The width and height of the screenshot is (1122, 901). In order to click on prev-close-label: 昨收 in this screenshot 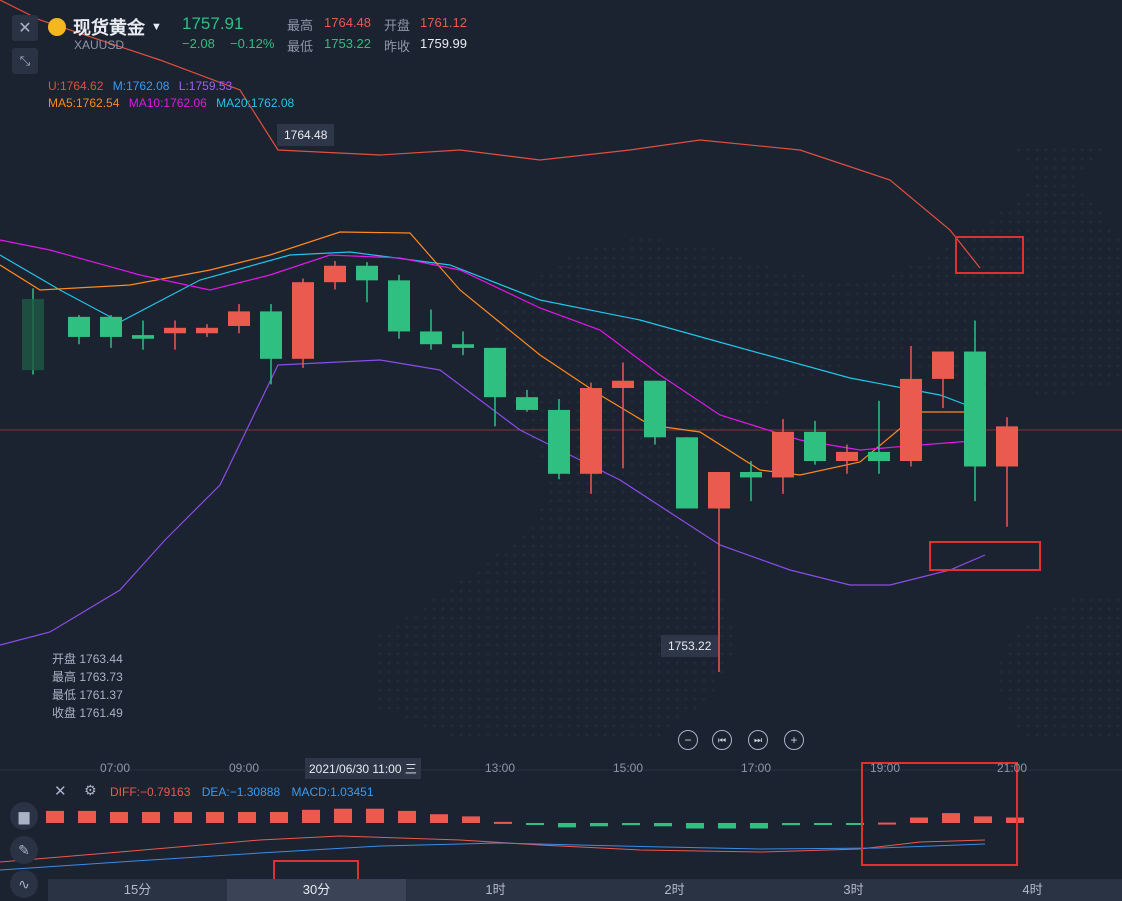, I will do `click(397, 46)`.